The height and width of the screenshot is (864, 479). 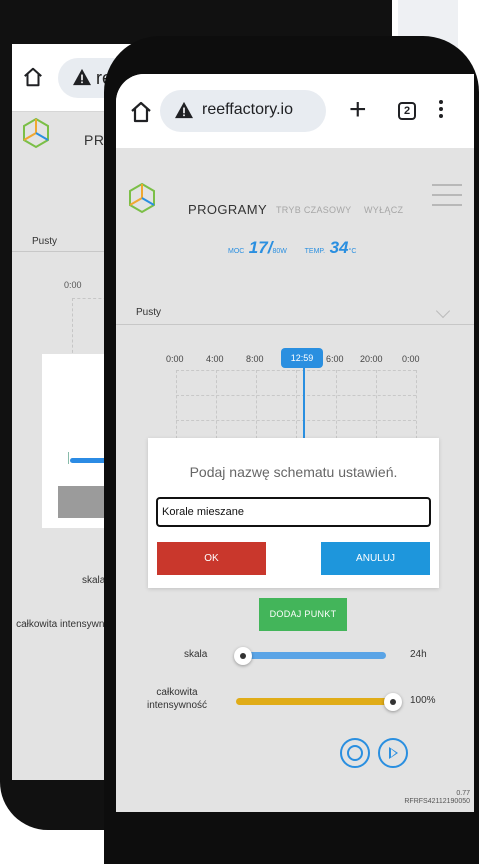 I want to click on circle-icon, so click(x=355, y=753).